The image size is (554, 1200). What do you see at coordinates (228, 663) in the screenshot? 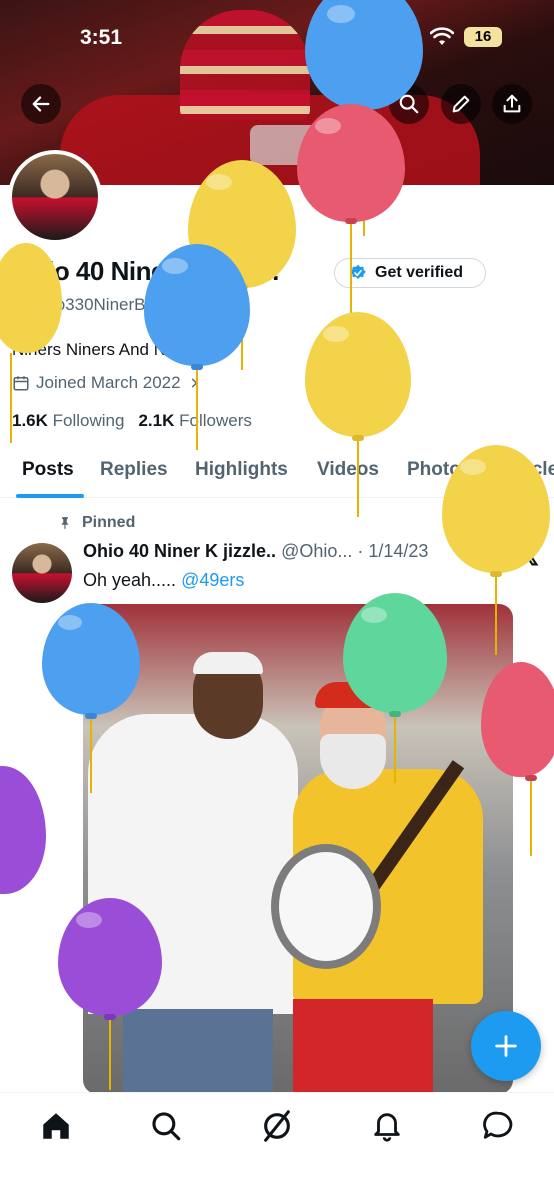
I see `photo-person-1-cap` at bounding box center [228, 663].